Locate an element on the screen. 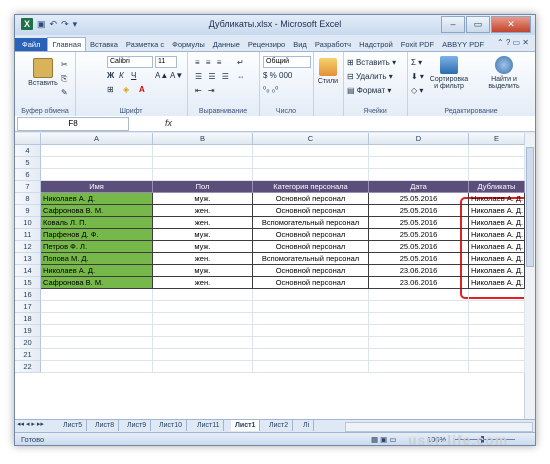 This screenshot has width=550, height=464. row-header: 7 is located at coordinates (28, 187).